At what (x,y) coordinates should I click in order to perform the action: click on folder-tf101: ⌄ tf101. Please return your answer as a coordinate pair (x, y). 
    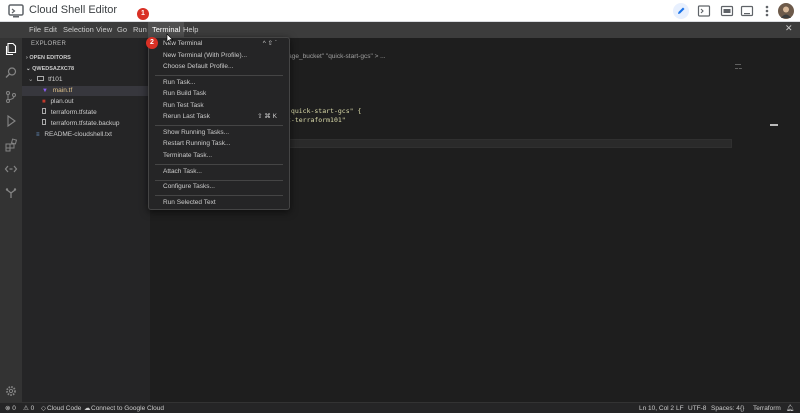
    Looking at the image, I should click on (86, 80).